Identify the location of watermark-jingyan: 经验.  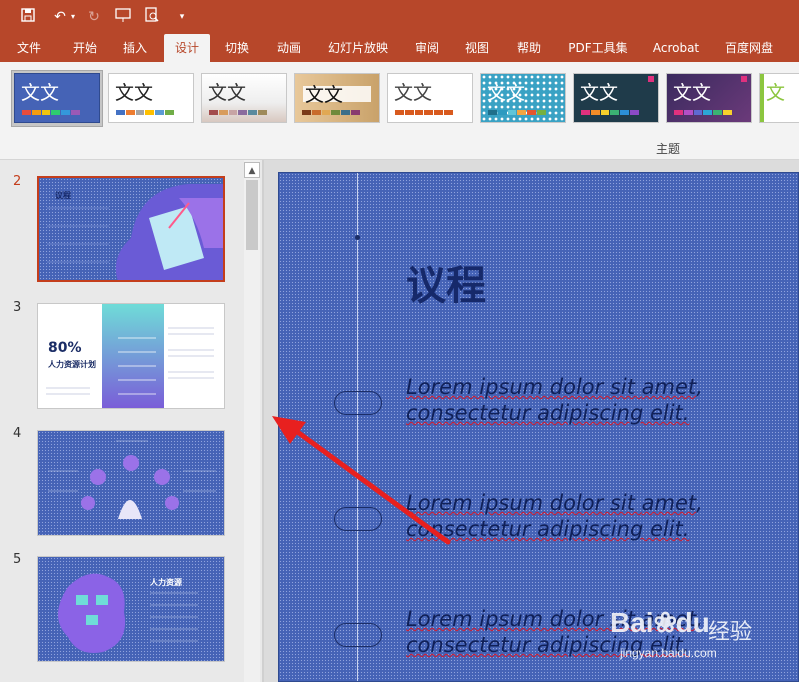
(730, 632).